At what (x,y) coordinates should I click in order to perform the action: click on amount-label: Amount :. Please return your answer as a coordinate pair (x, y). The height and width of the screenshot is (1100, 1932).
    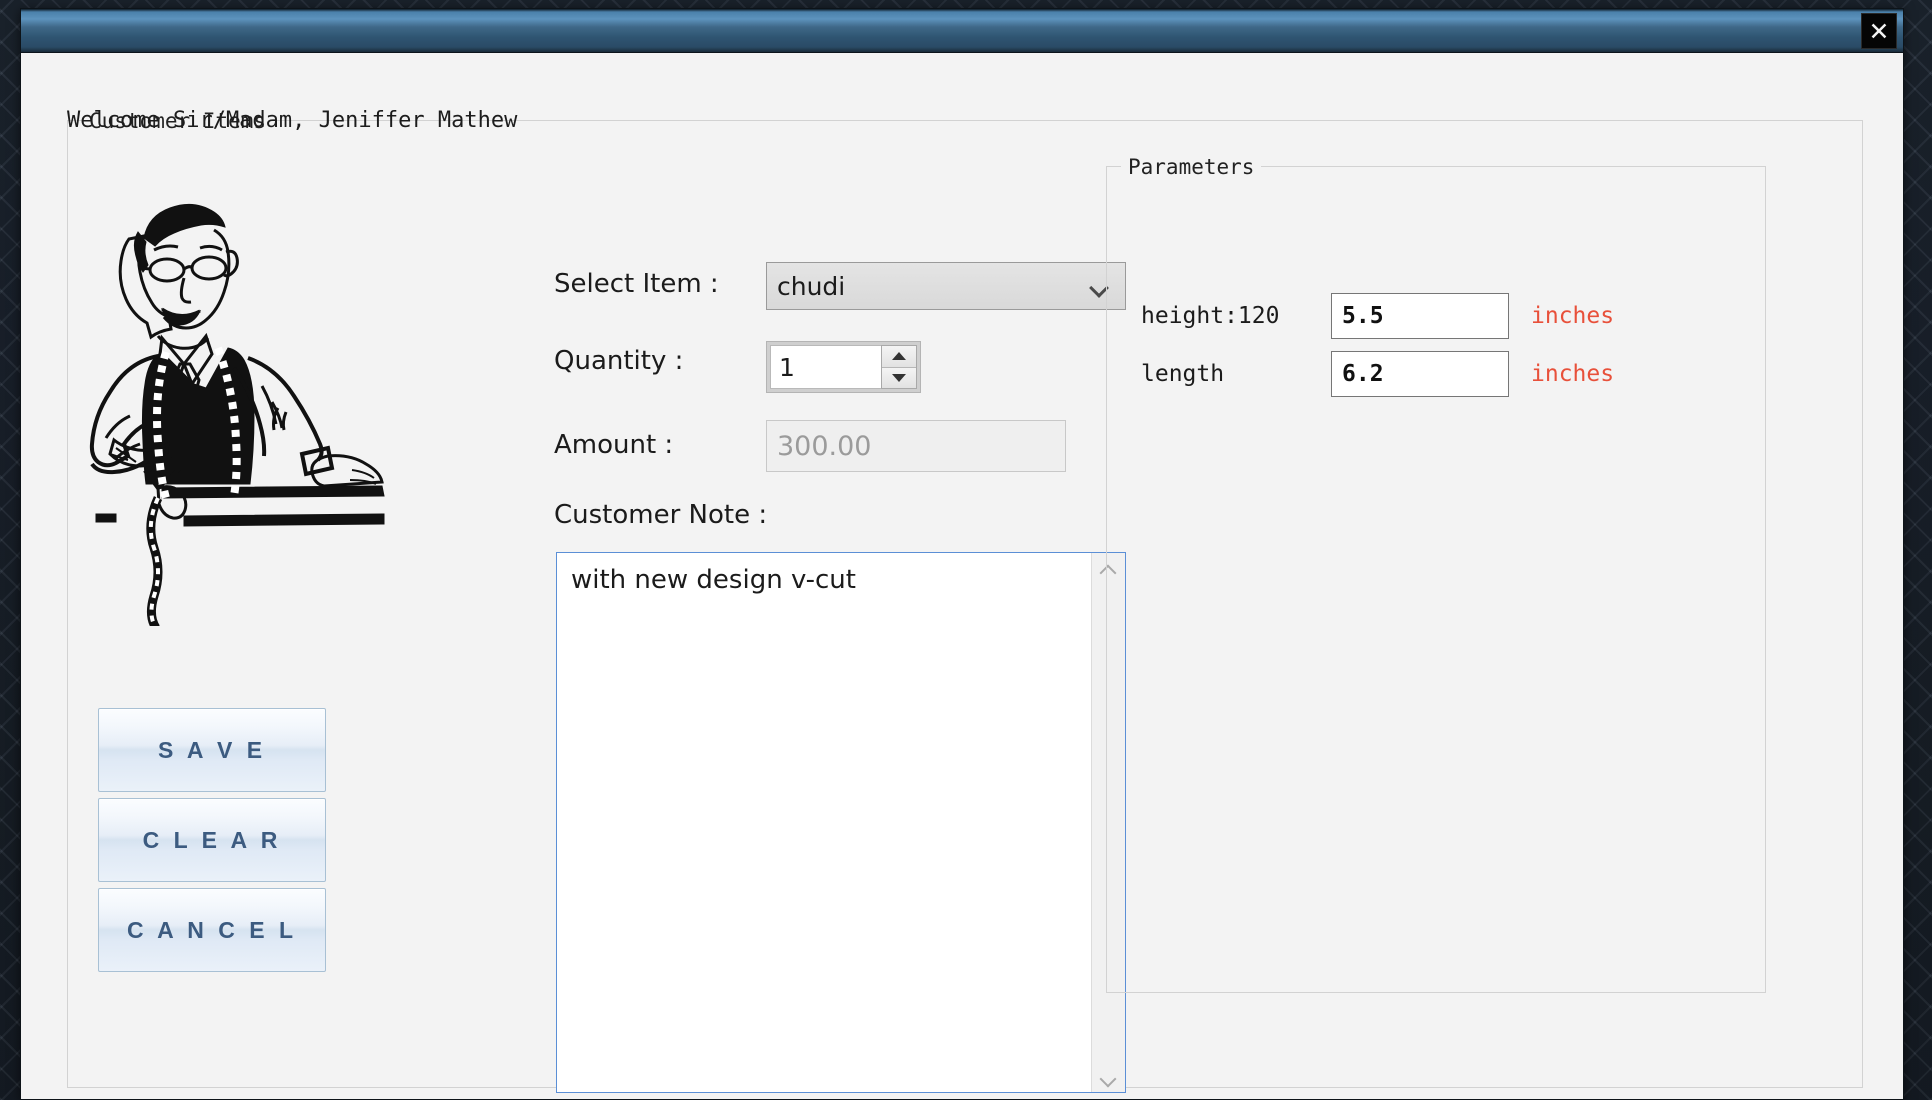
    Looking at the image, I should click on (614, 445).